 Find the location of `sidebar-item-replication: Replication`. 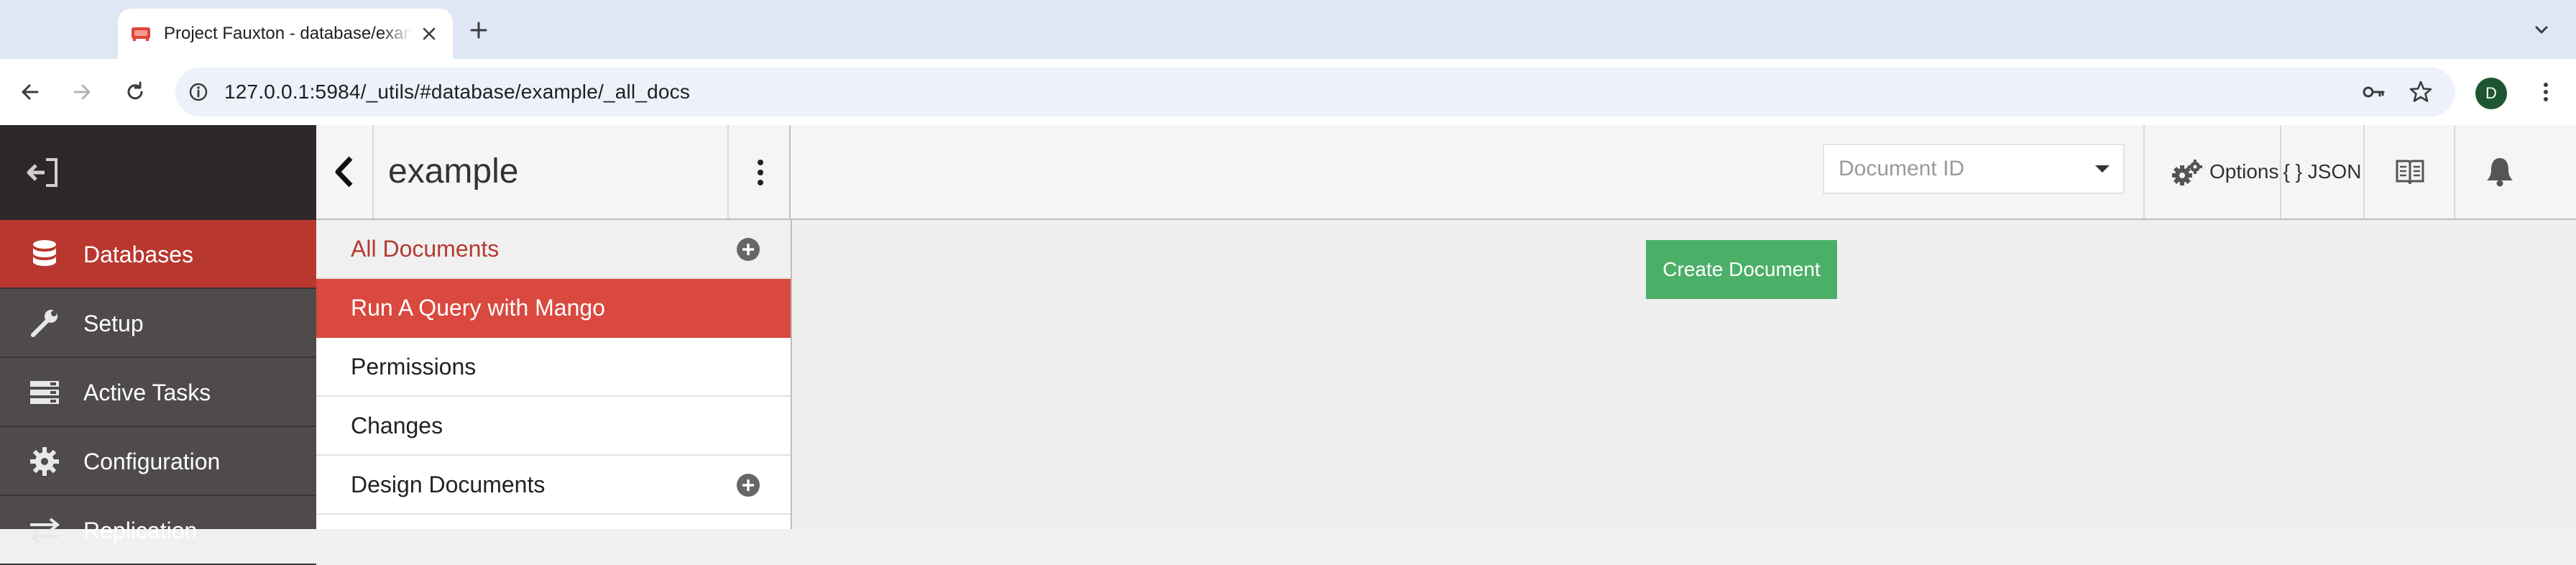

sidebar-item-replication: Replication is located at coordinates (158, 530).